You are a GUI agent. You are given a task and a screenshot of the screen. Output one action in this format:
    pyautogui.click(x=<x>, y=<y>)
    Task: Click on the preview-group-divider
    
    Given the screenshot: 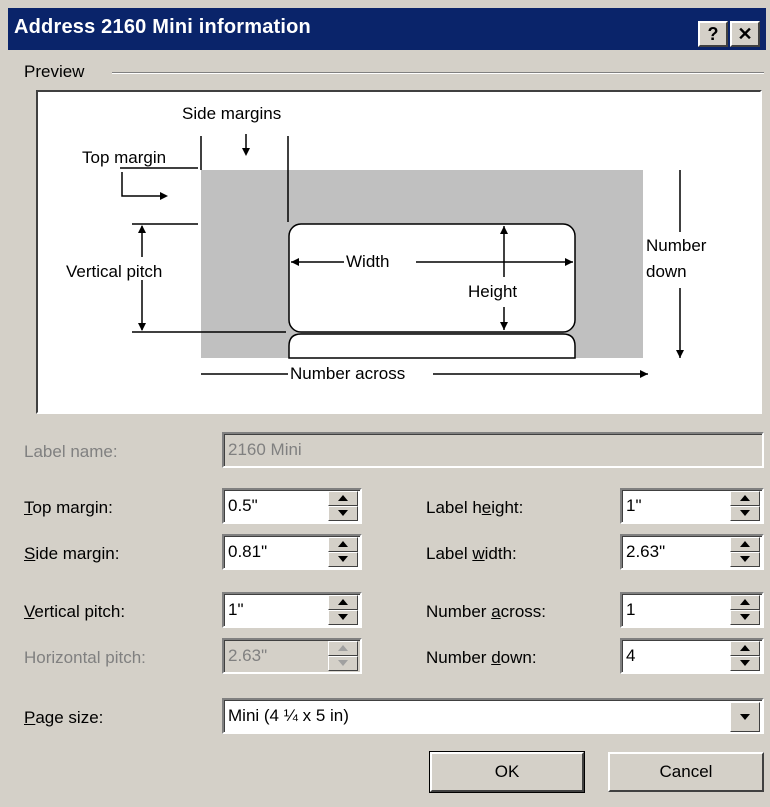 What is the action you would take?
    pyautogui.click(x=438, y=73)
    